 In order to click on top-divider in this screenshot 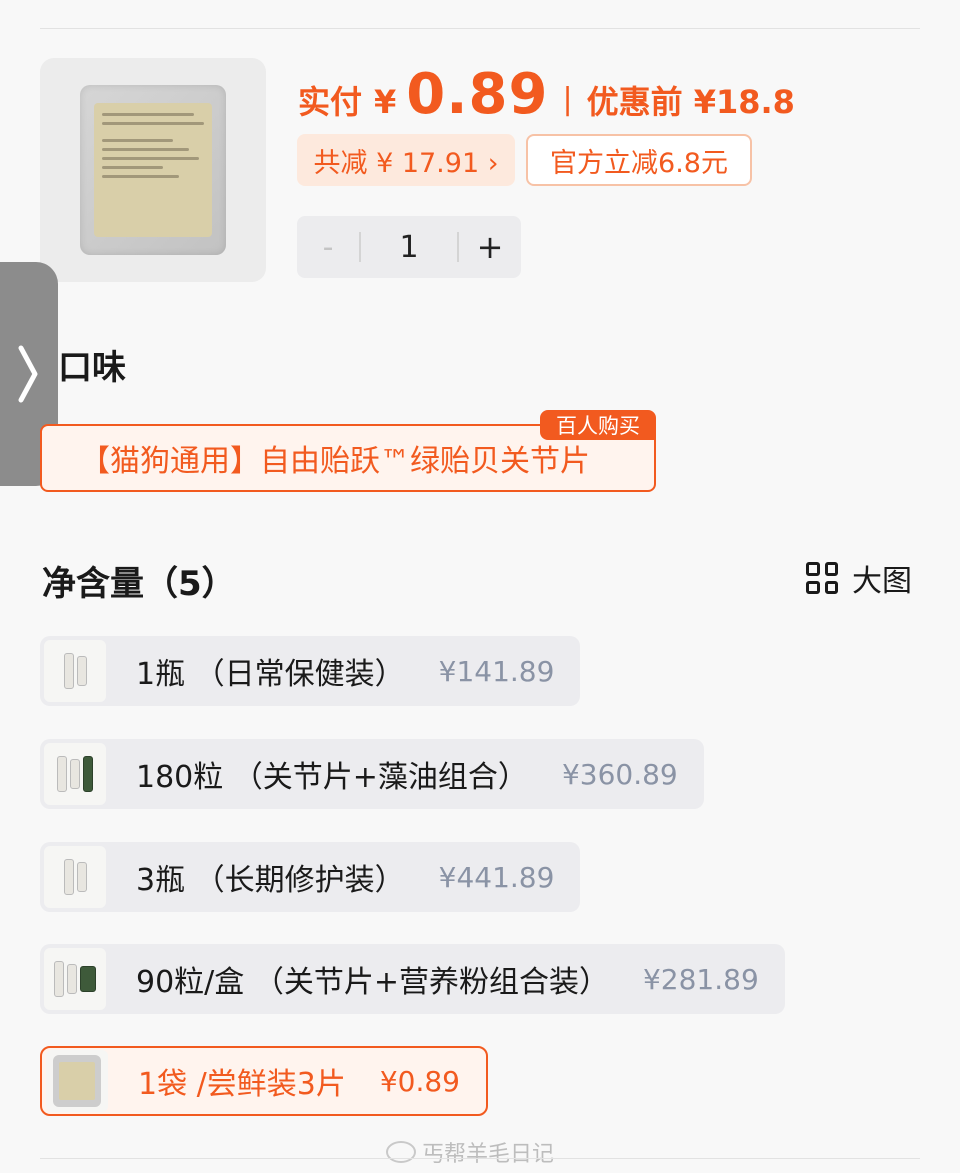, I will do `click(480, 28)`.